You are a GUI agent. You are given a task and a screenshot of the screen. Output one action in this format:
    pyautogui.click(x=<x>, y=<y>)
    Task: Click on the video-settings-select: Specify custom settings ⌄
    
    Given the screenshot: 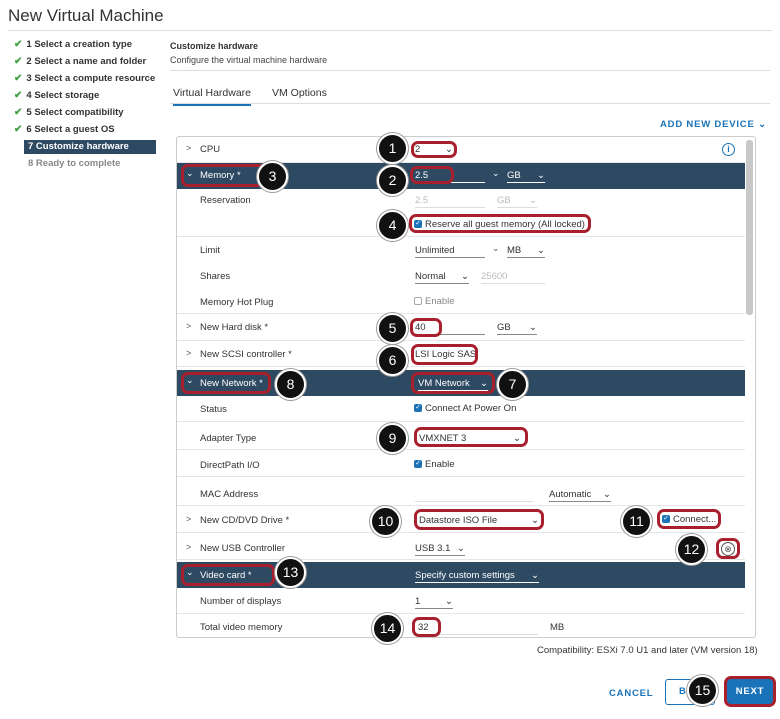 What is the action you would take?
    pyautogui.click(x=477, y=576)
    